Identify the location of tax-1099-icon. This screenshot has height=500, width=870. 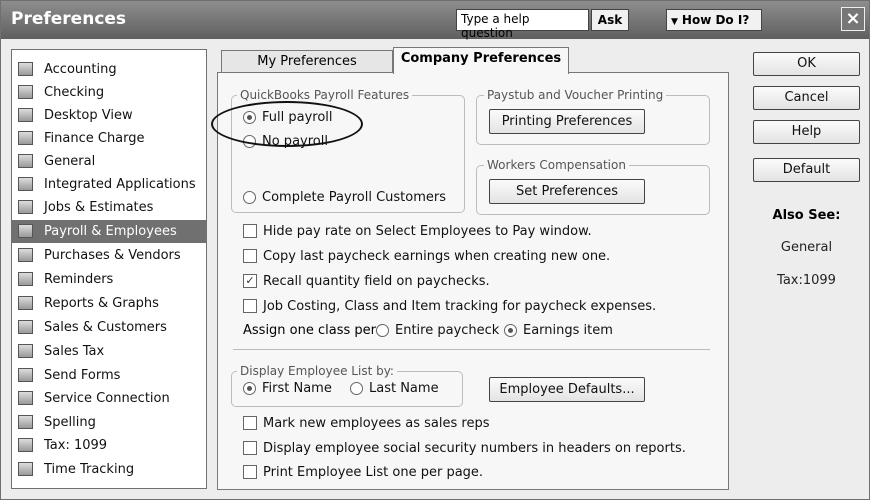
(25, 445).